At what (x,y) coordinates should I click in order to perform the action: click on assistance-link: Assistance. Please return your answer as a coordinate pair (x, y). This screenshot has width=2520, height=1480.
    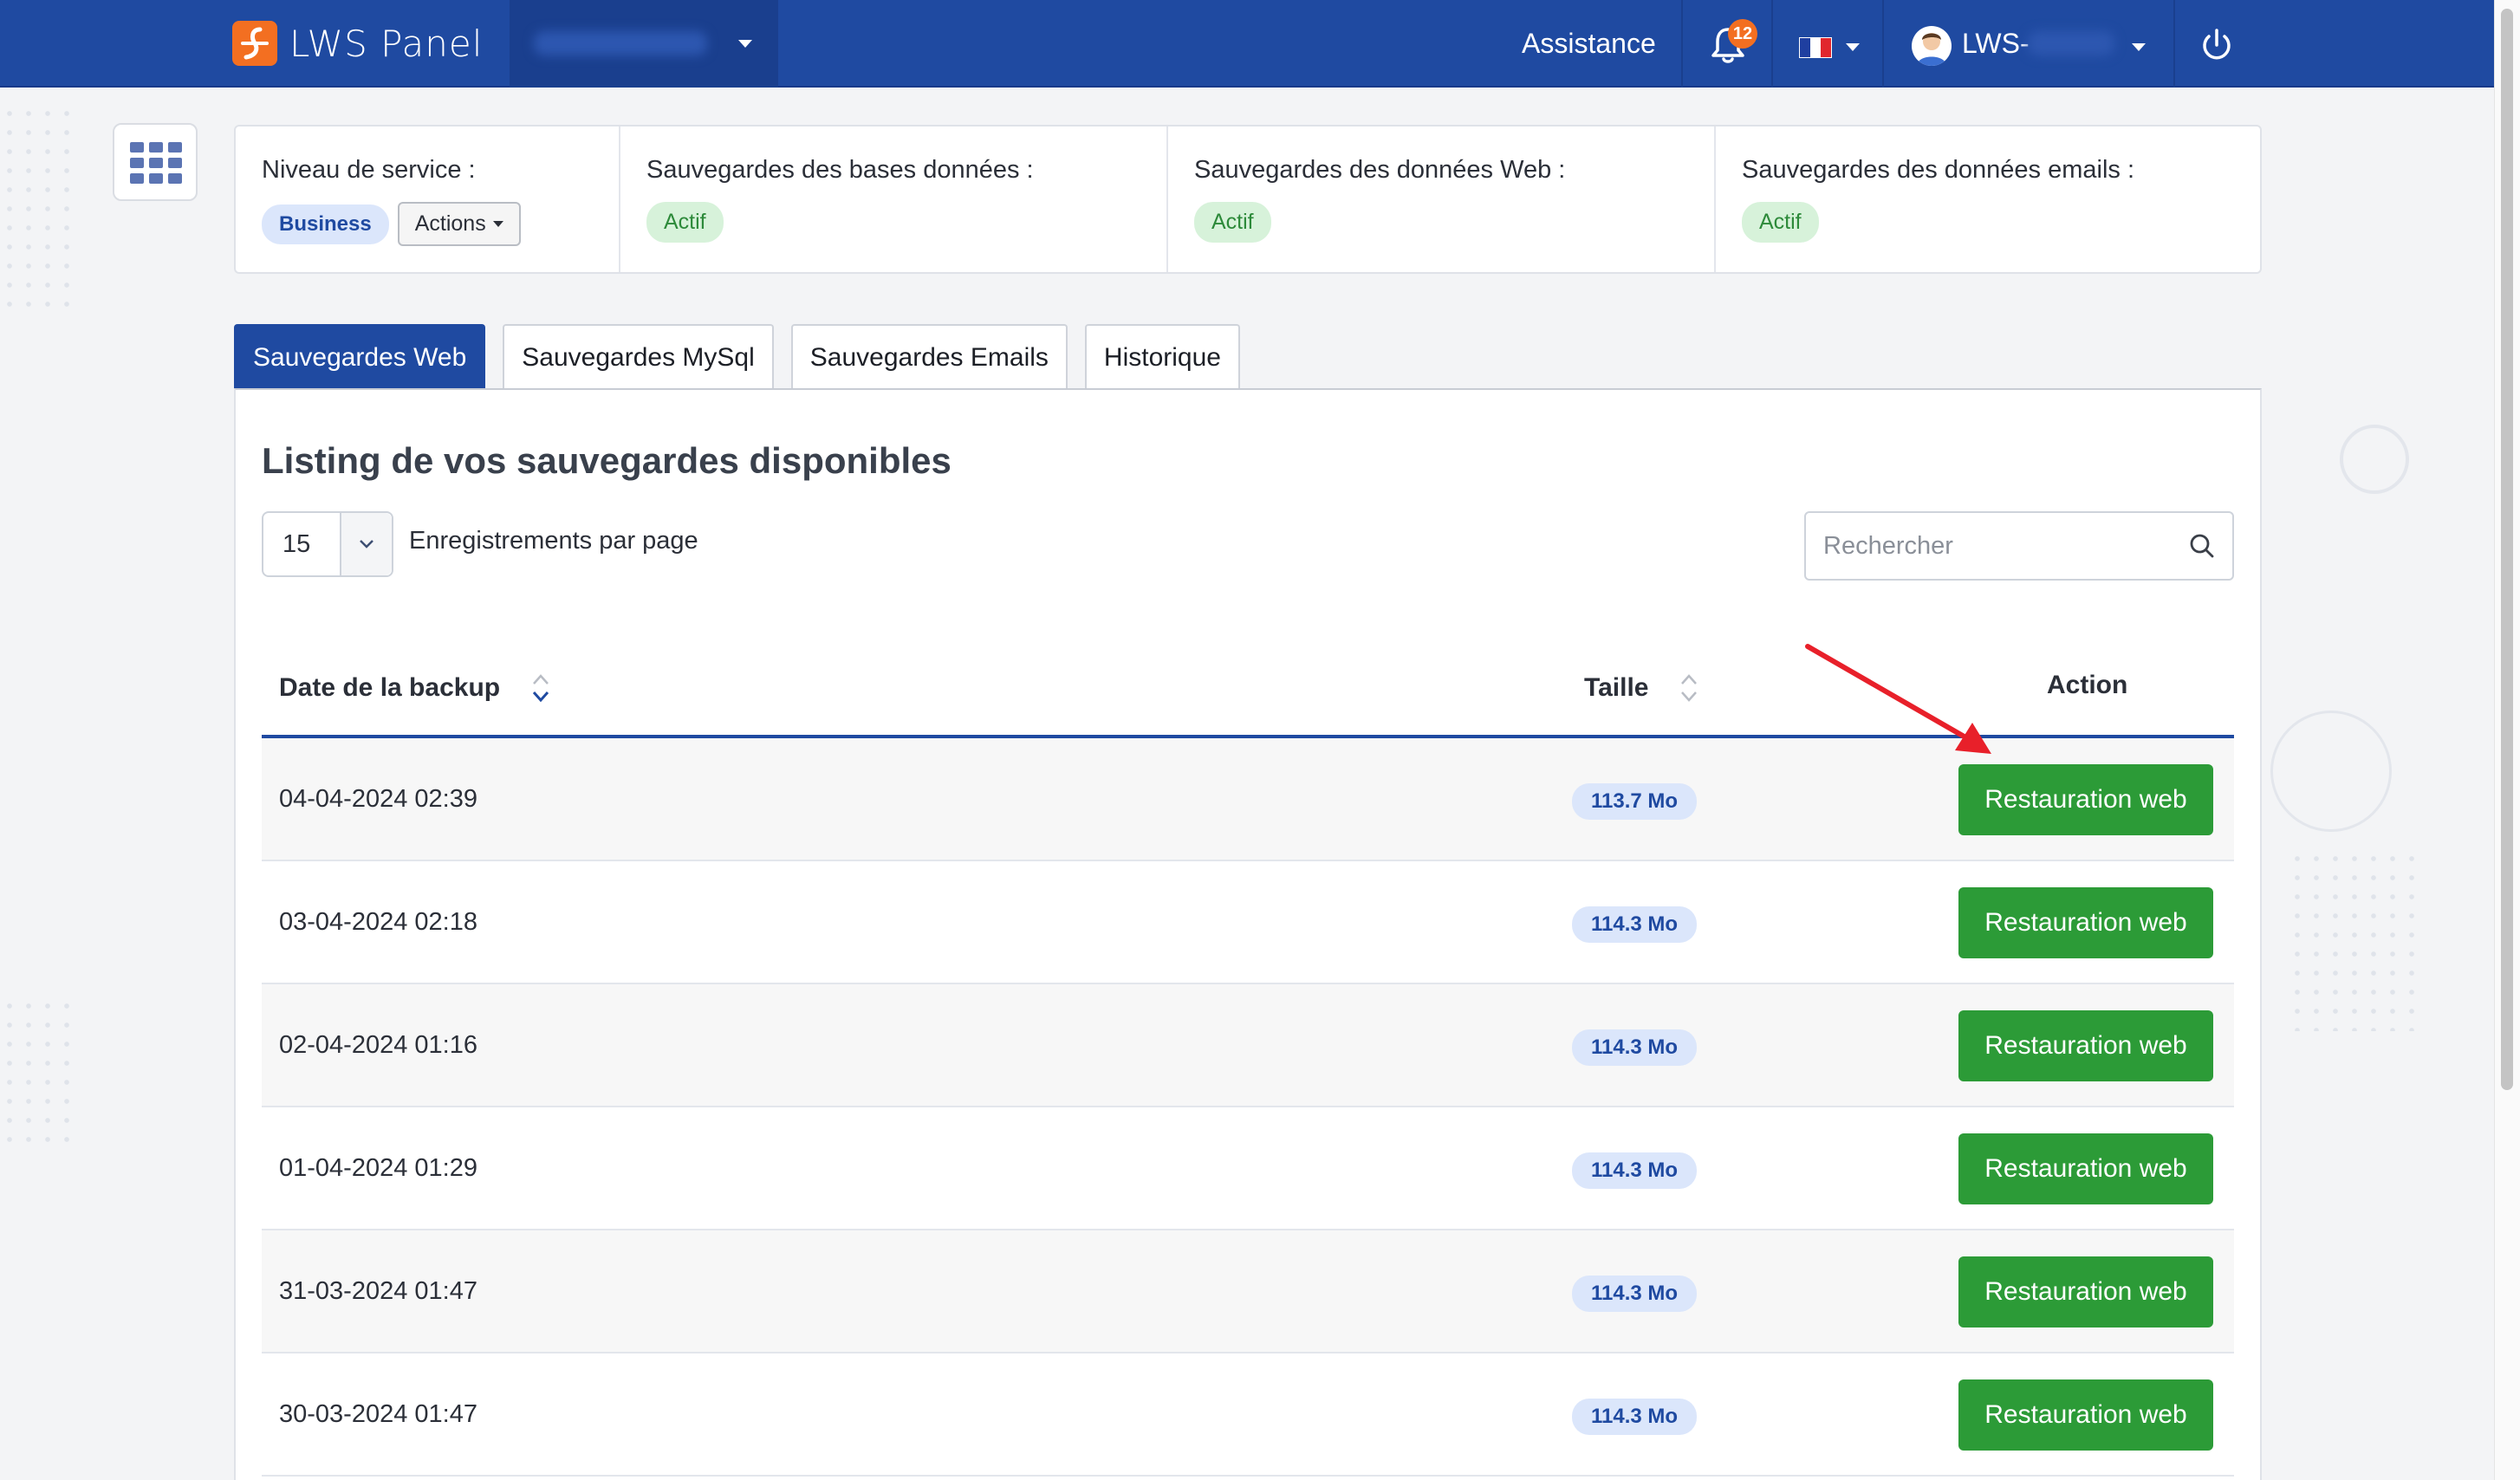
    Looking at the image, I should click on (1589, 44).